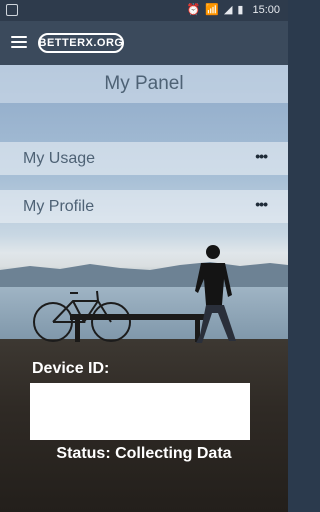 The width and height of the screenshot is (320, 512). What do you see at coordinates (144, 10) in the screenshot?
I see `status-bar: ⏰ 📶 ◢ ▮ 15:00` at bounding box center [144, 10].